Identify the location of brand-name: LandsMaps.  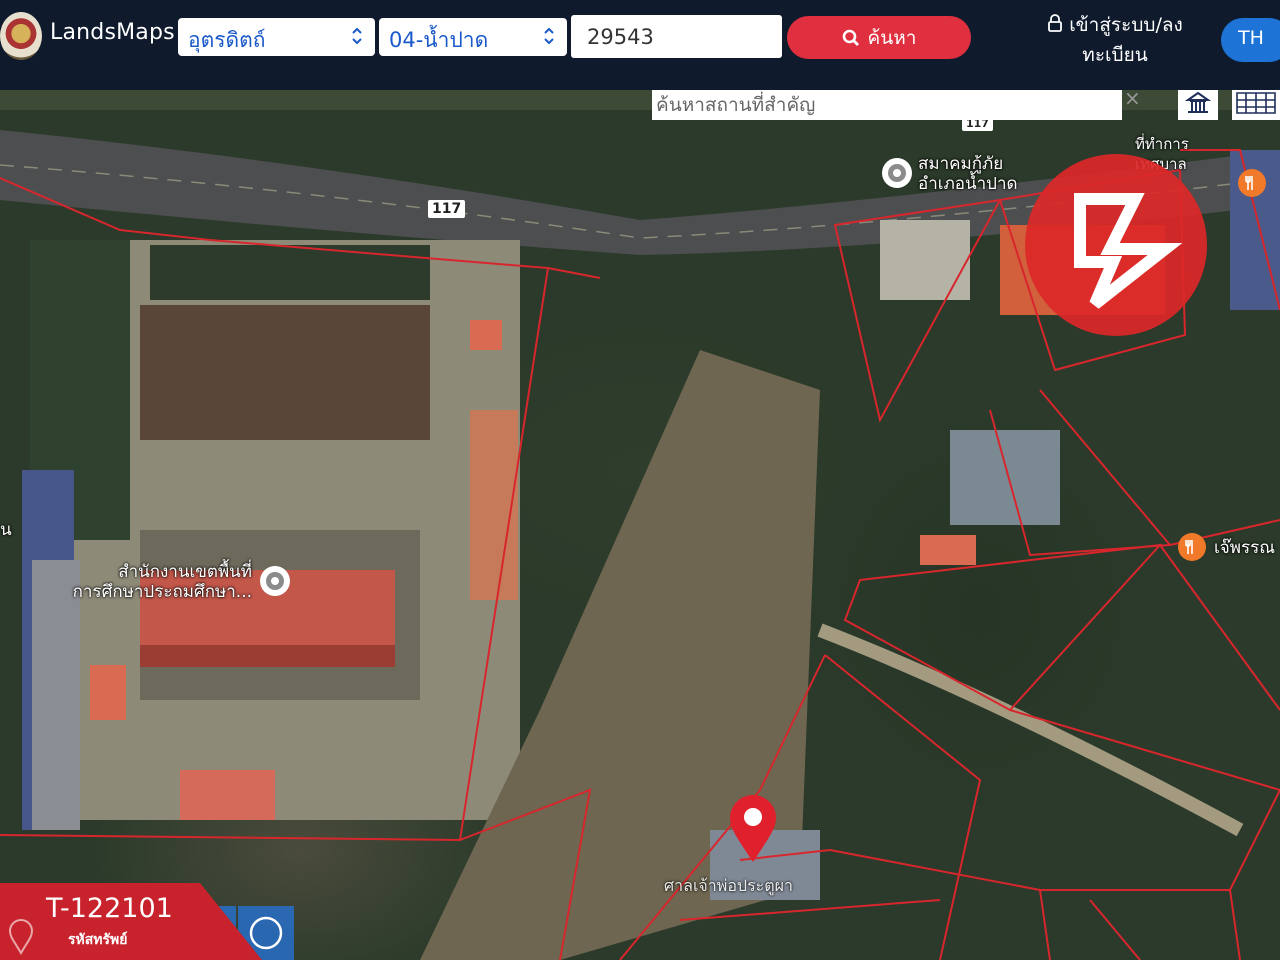
(112, 32).